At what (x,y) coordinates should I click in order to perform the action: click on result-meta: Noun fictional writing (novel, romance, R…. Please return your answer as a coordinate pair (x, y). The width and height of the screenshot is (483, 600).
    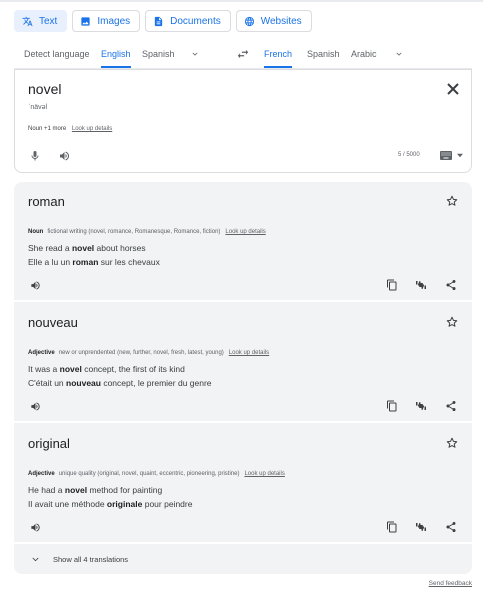
    Looking at the image, I should click on (147, 232).